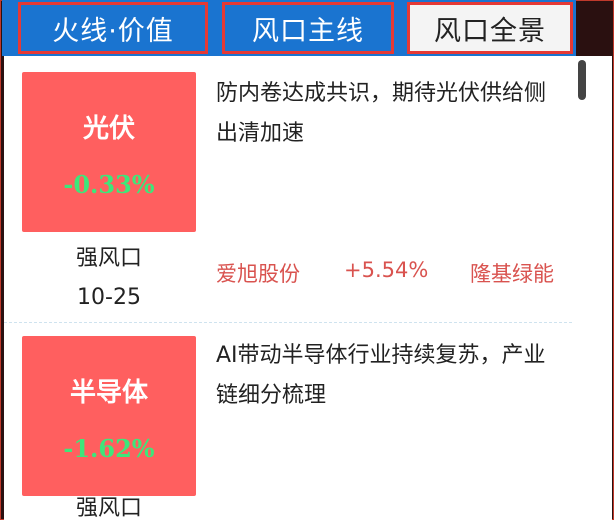  I want to click on stock-link: 爱旭股份, so click(258, 273).